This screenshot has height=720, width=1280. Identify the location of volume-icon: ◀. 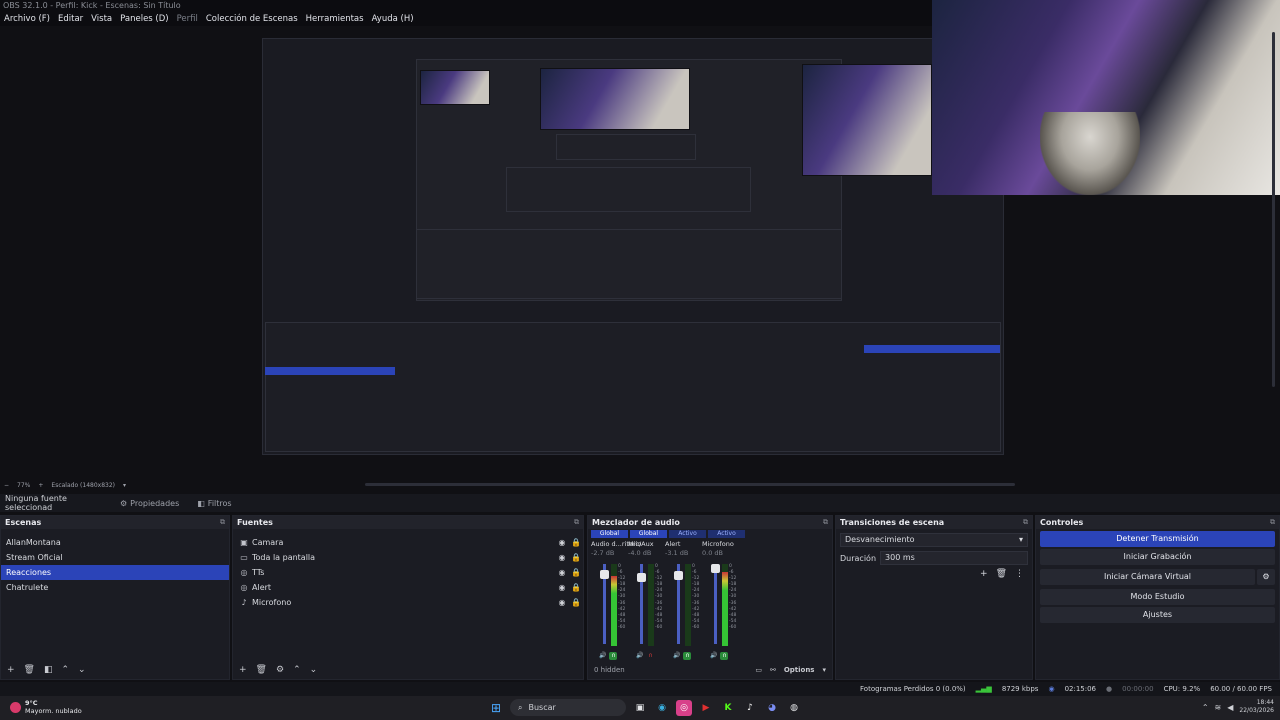
(1230, 707).